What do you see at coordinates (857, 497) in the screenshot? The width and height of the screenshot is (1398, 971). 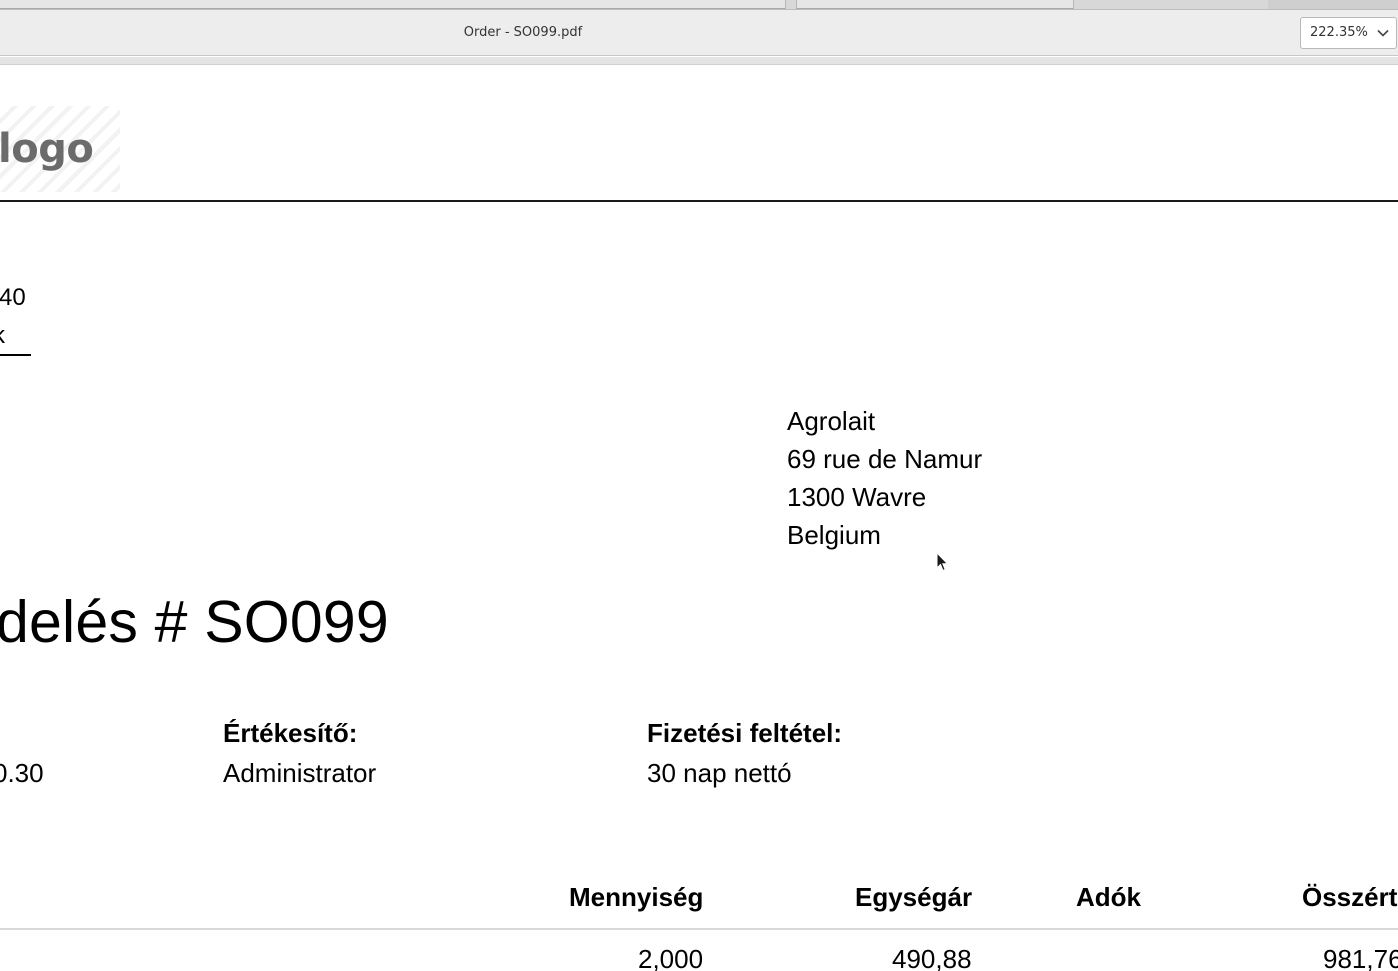 I see `customer-city: 1300 Wavre` at bounding box center [857, 497].